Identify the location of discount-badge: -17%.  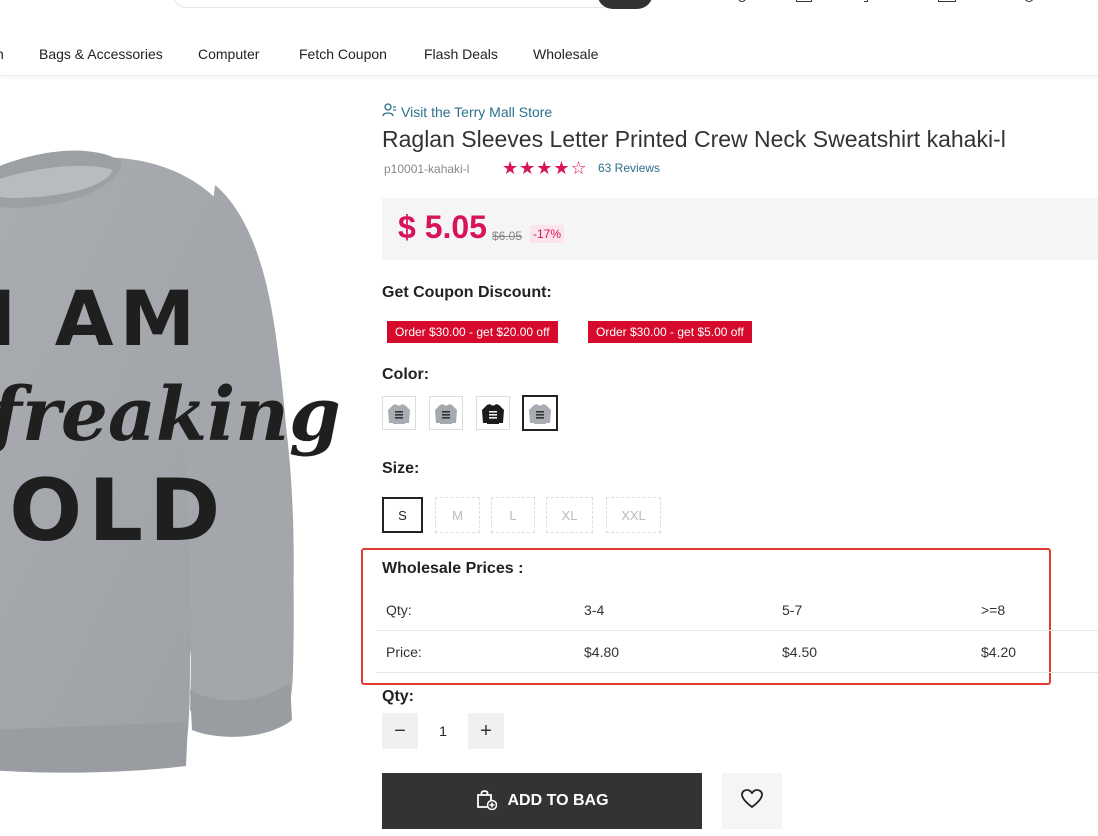
(547, 234).